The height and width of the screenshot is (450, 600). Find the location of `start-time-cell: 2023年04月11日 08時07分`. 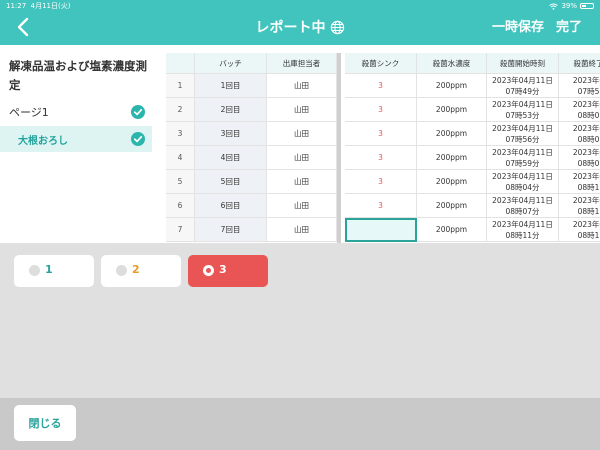

start-time-cell: 2023年04月11日 08時07分 is located at coordinates (523, 206).